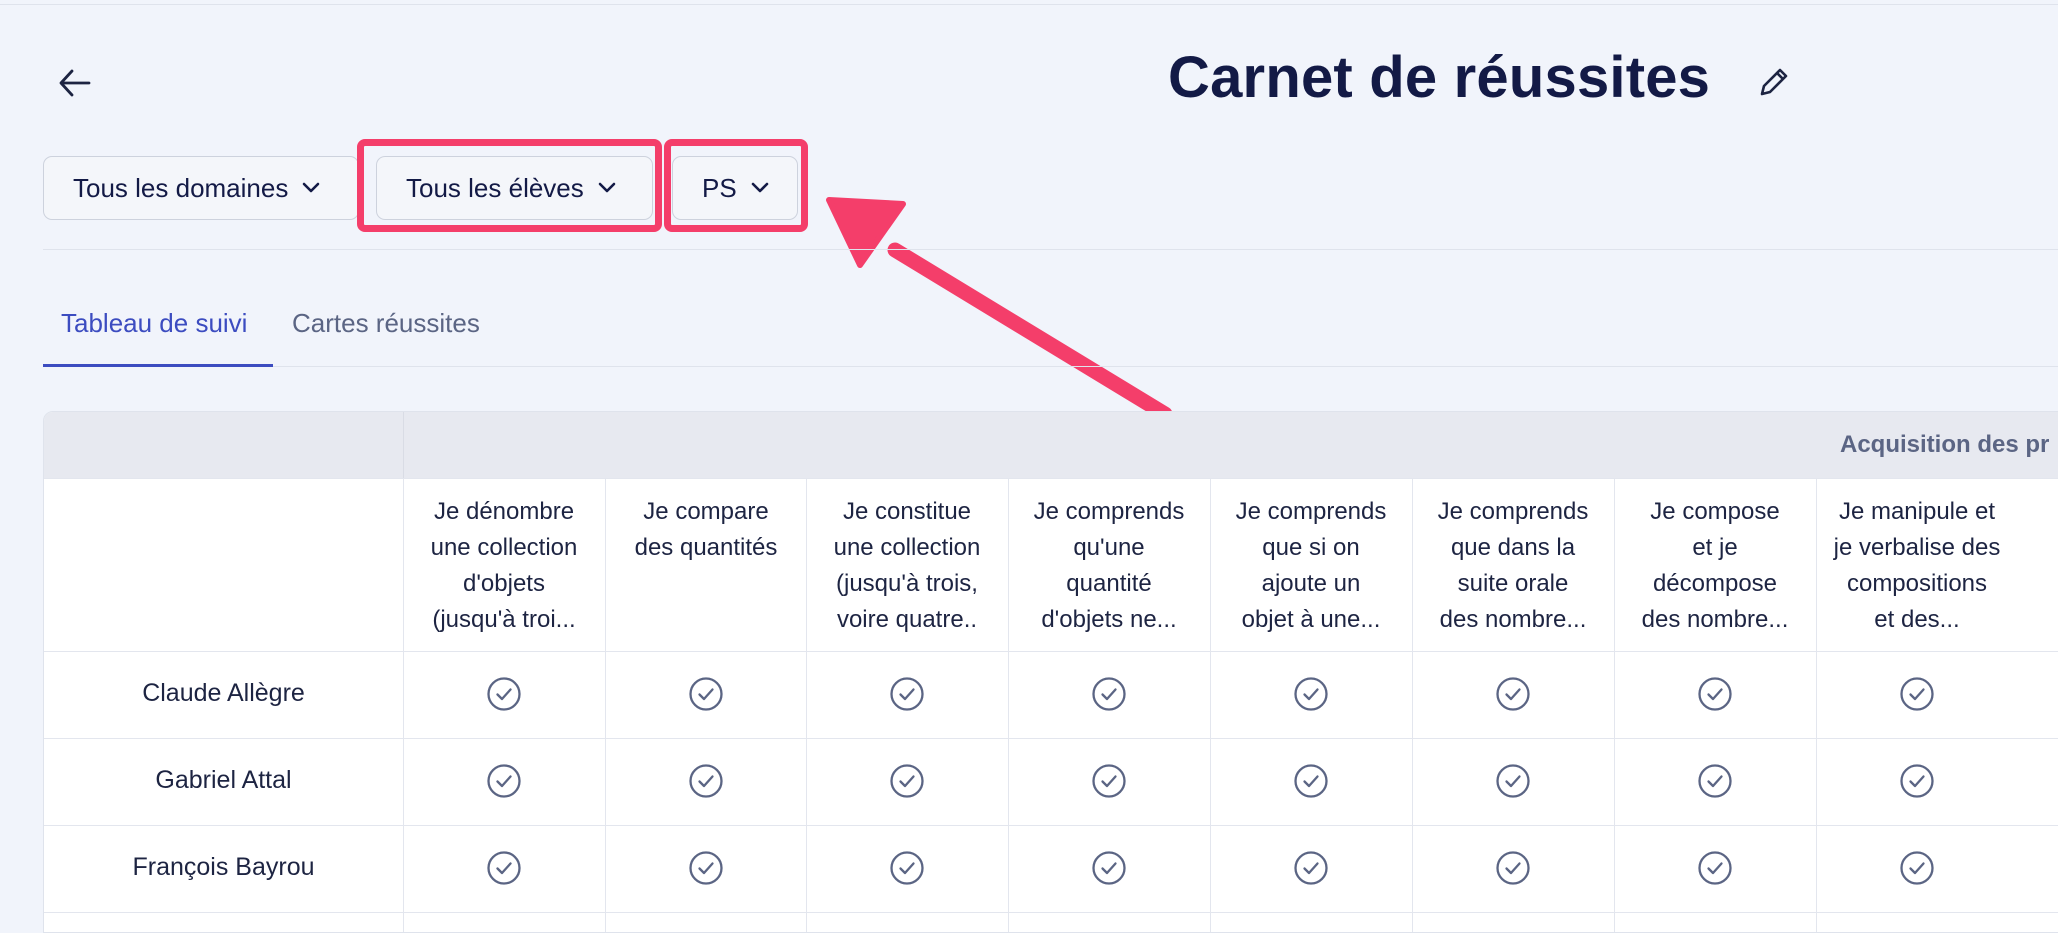  I want to click on toolbar-divider, so click(1050, 249).